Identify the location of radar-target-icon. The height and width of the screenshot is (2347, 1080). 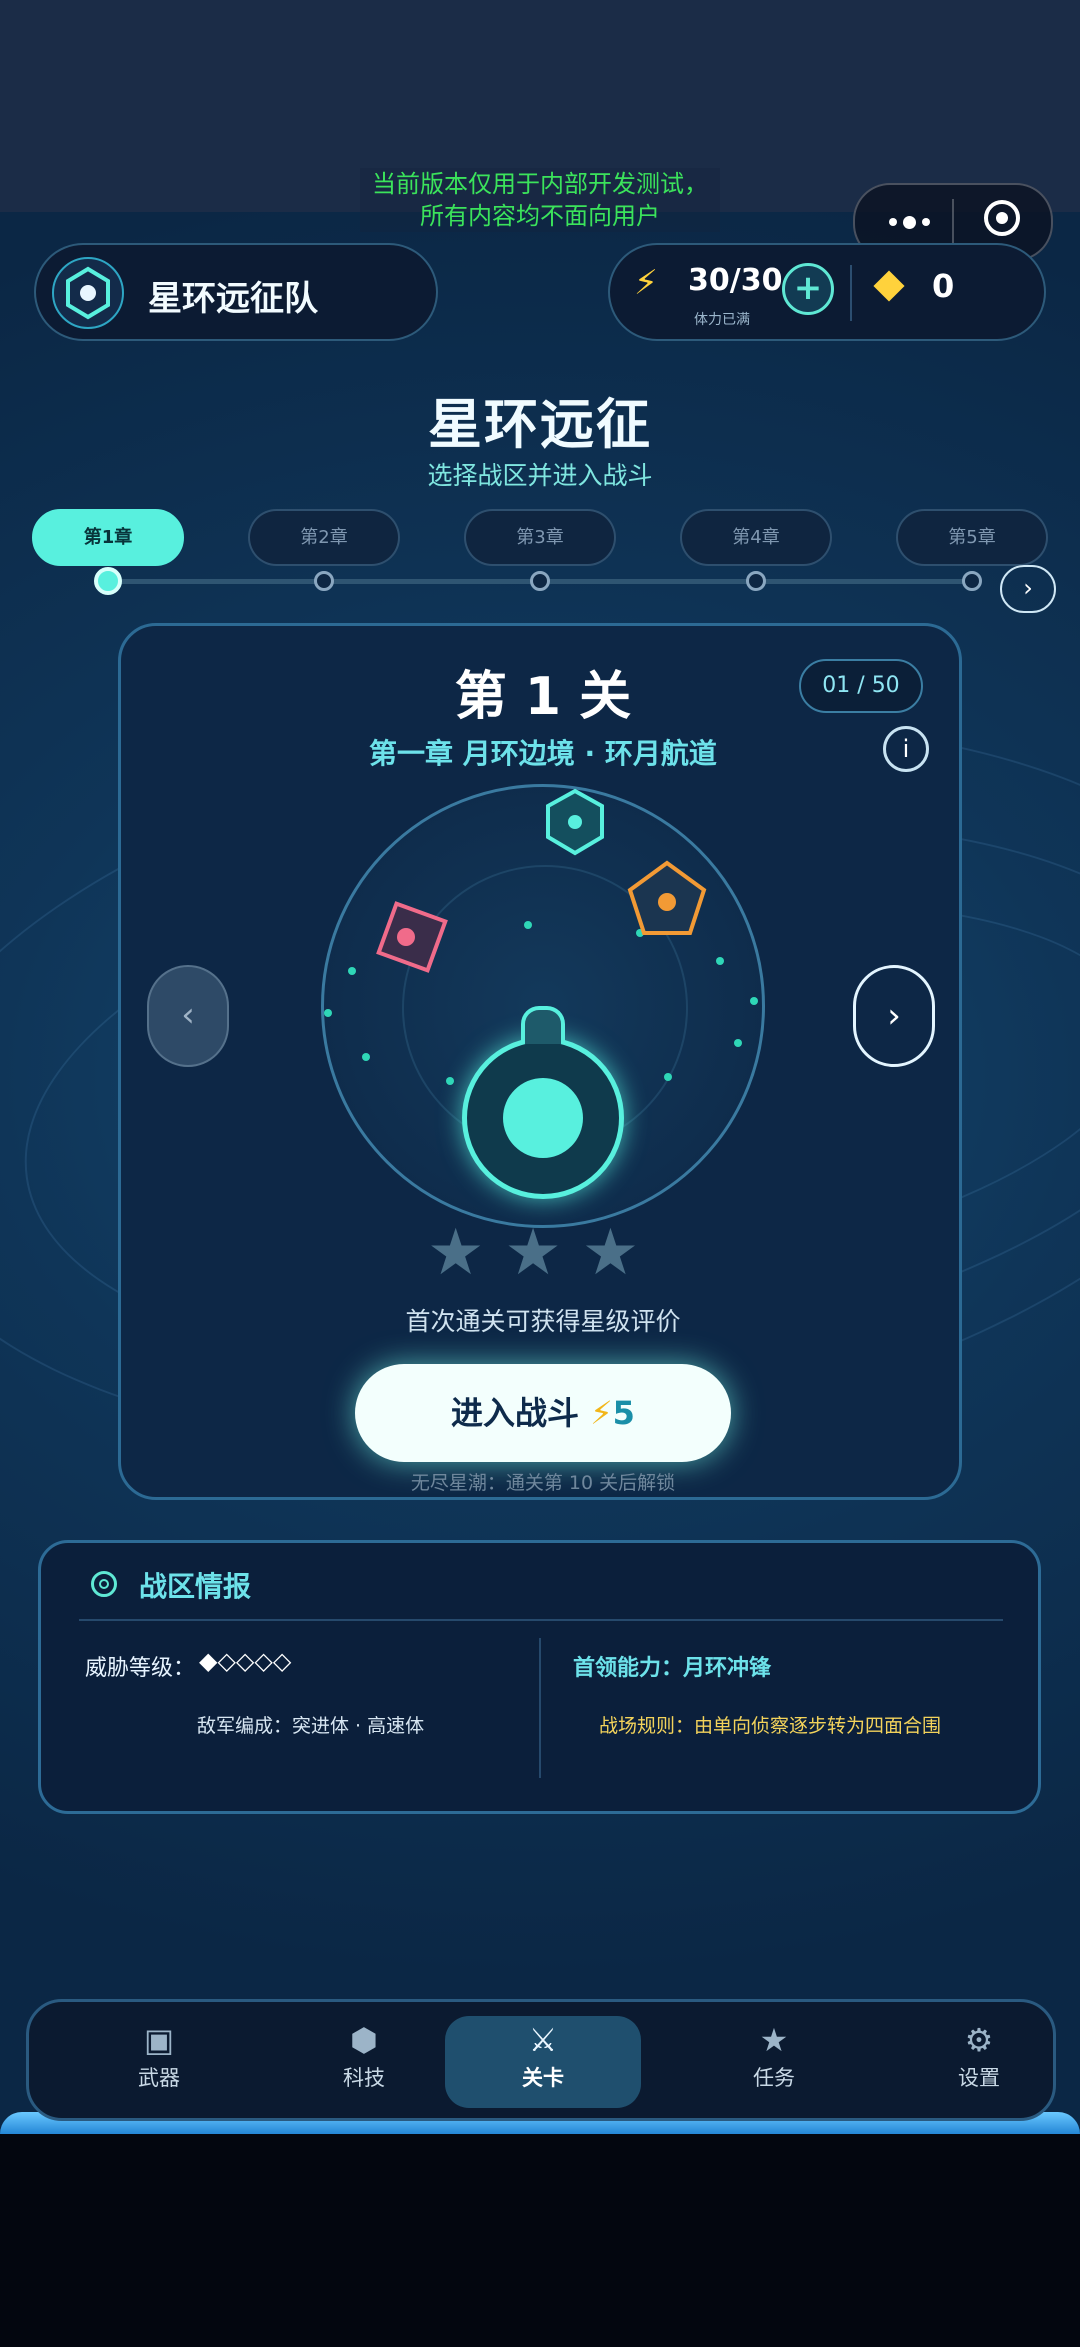
(104, 1584).